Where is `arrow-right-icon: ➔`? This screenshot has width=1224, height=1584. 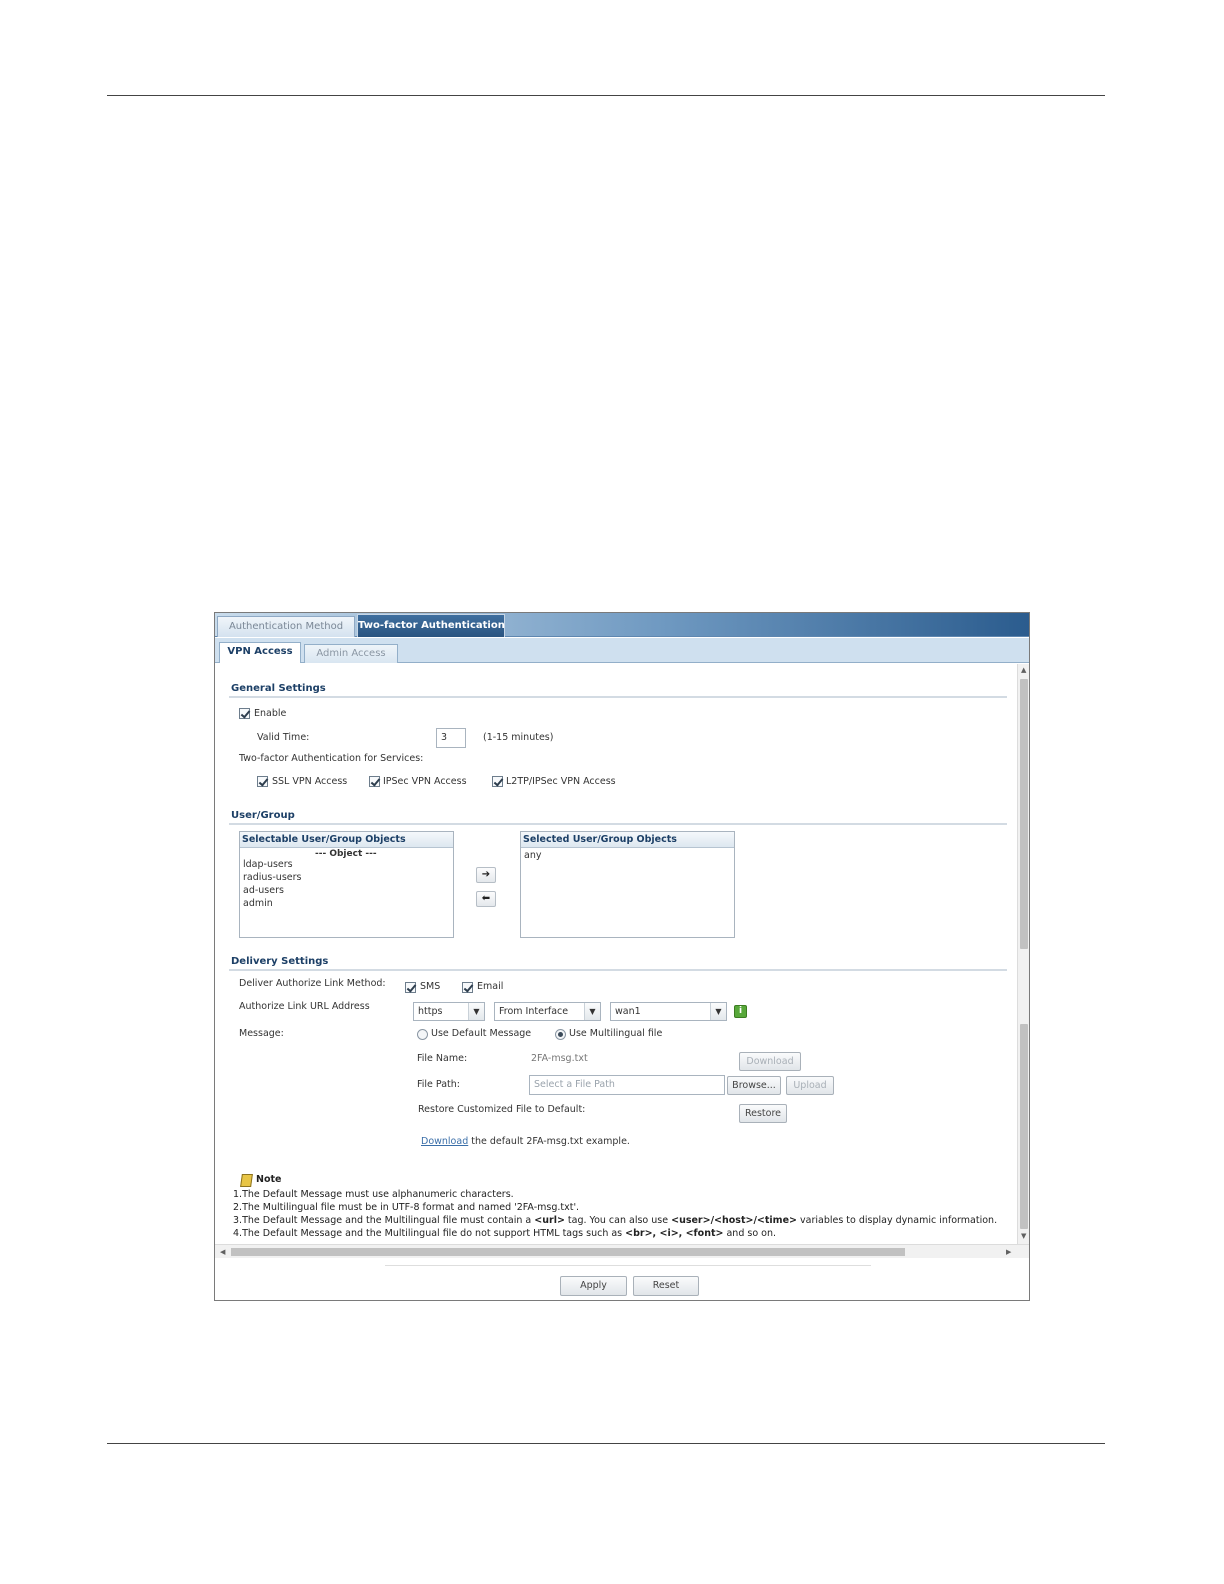
arrow-right-icon: ➔ is located at coordinates (486, 874).